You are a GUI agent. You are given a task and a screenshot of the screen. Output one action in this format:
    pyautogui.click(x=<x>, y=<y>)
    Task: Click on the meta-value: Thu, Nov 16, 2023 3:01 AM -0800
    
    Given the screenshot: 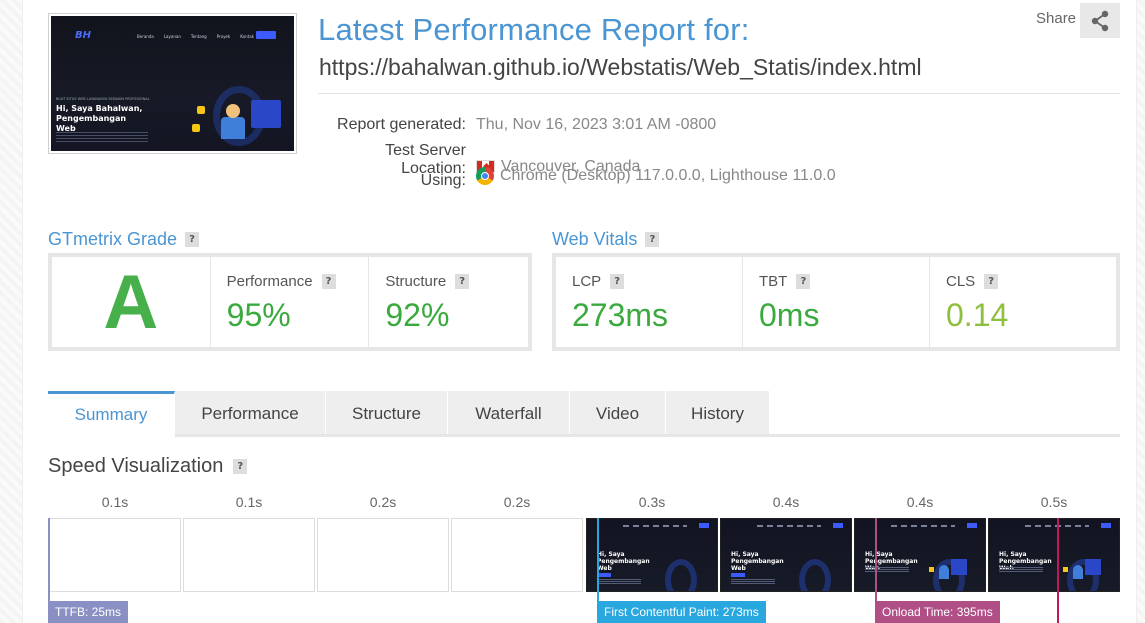 What is the action you would take?
    pyautogui.click(x=596, y=125)
    